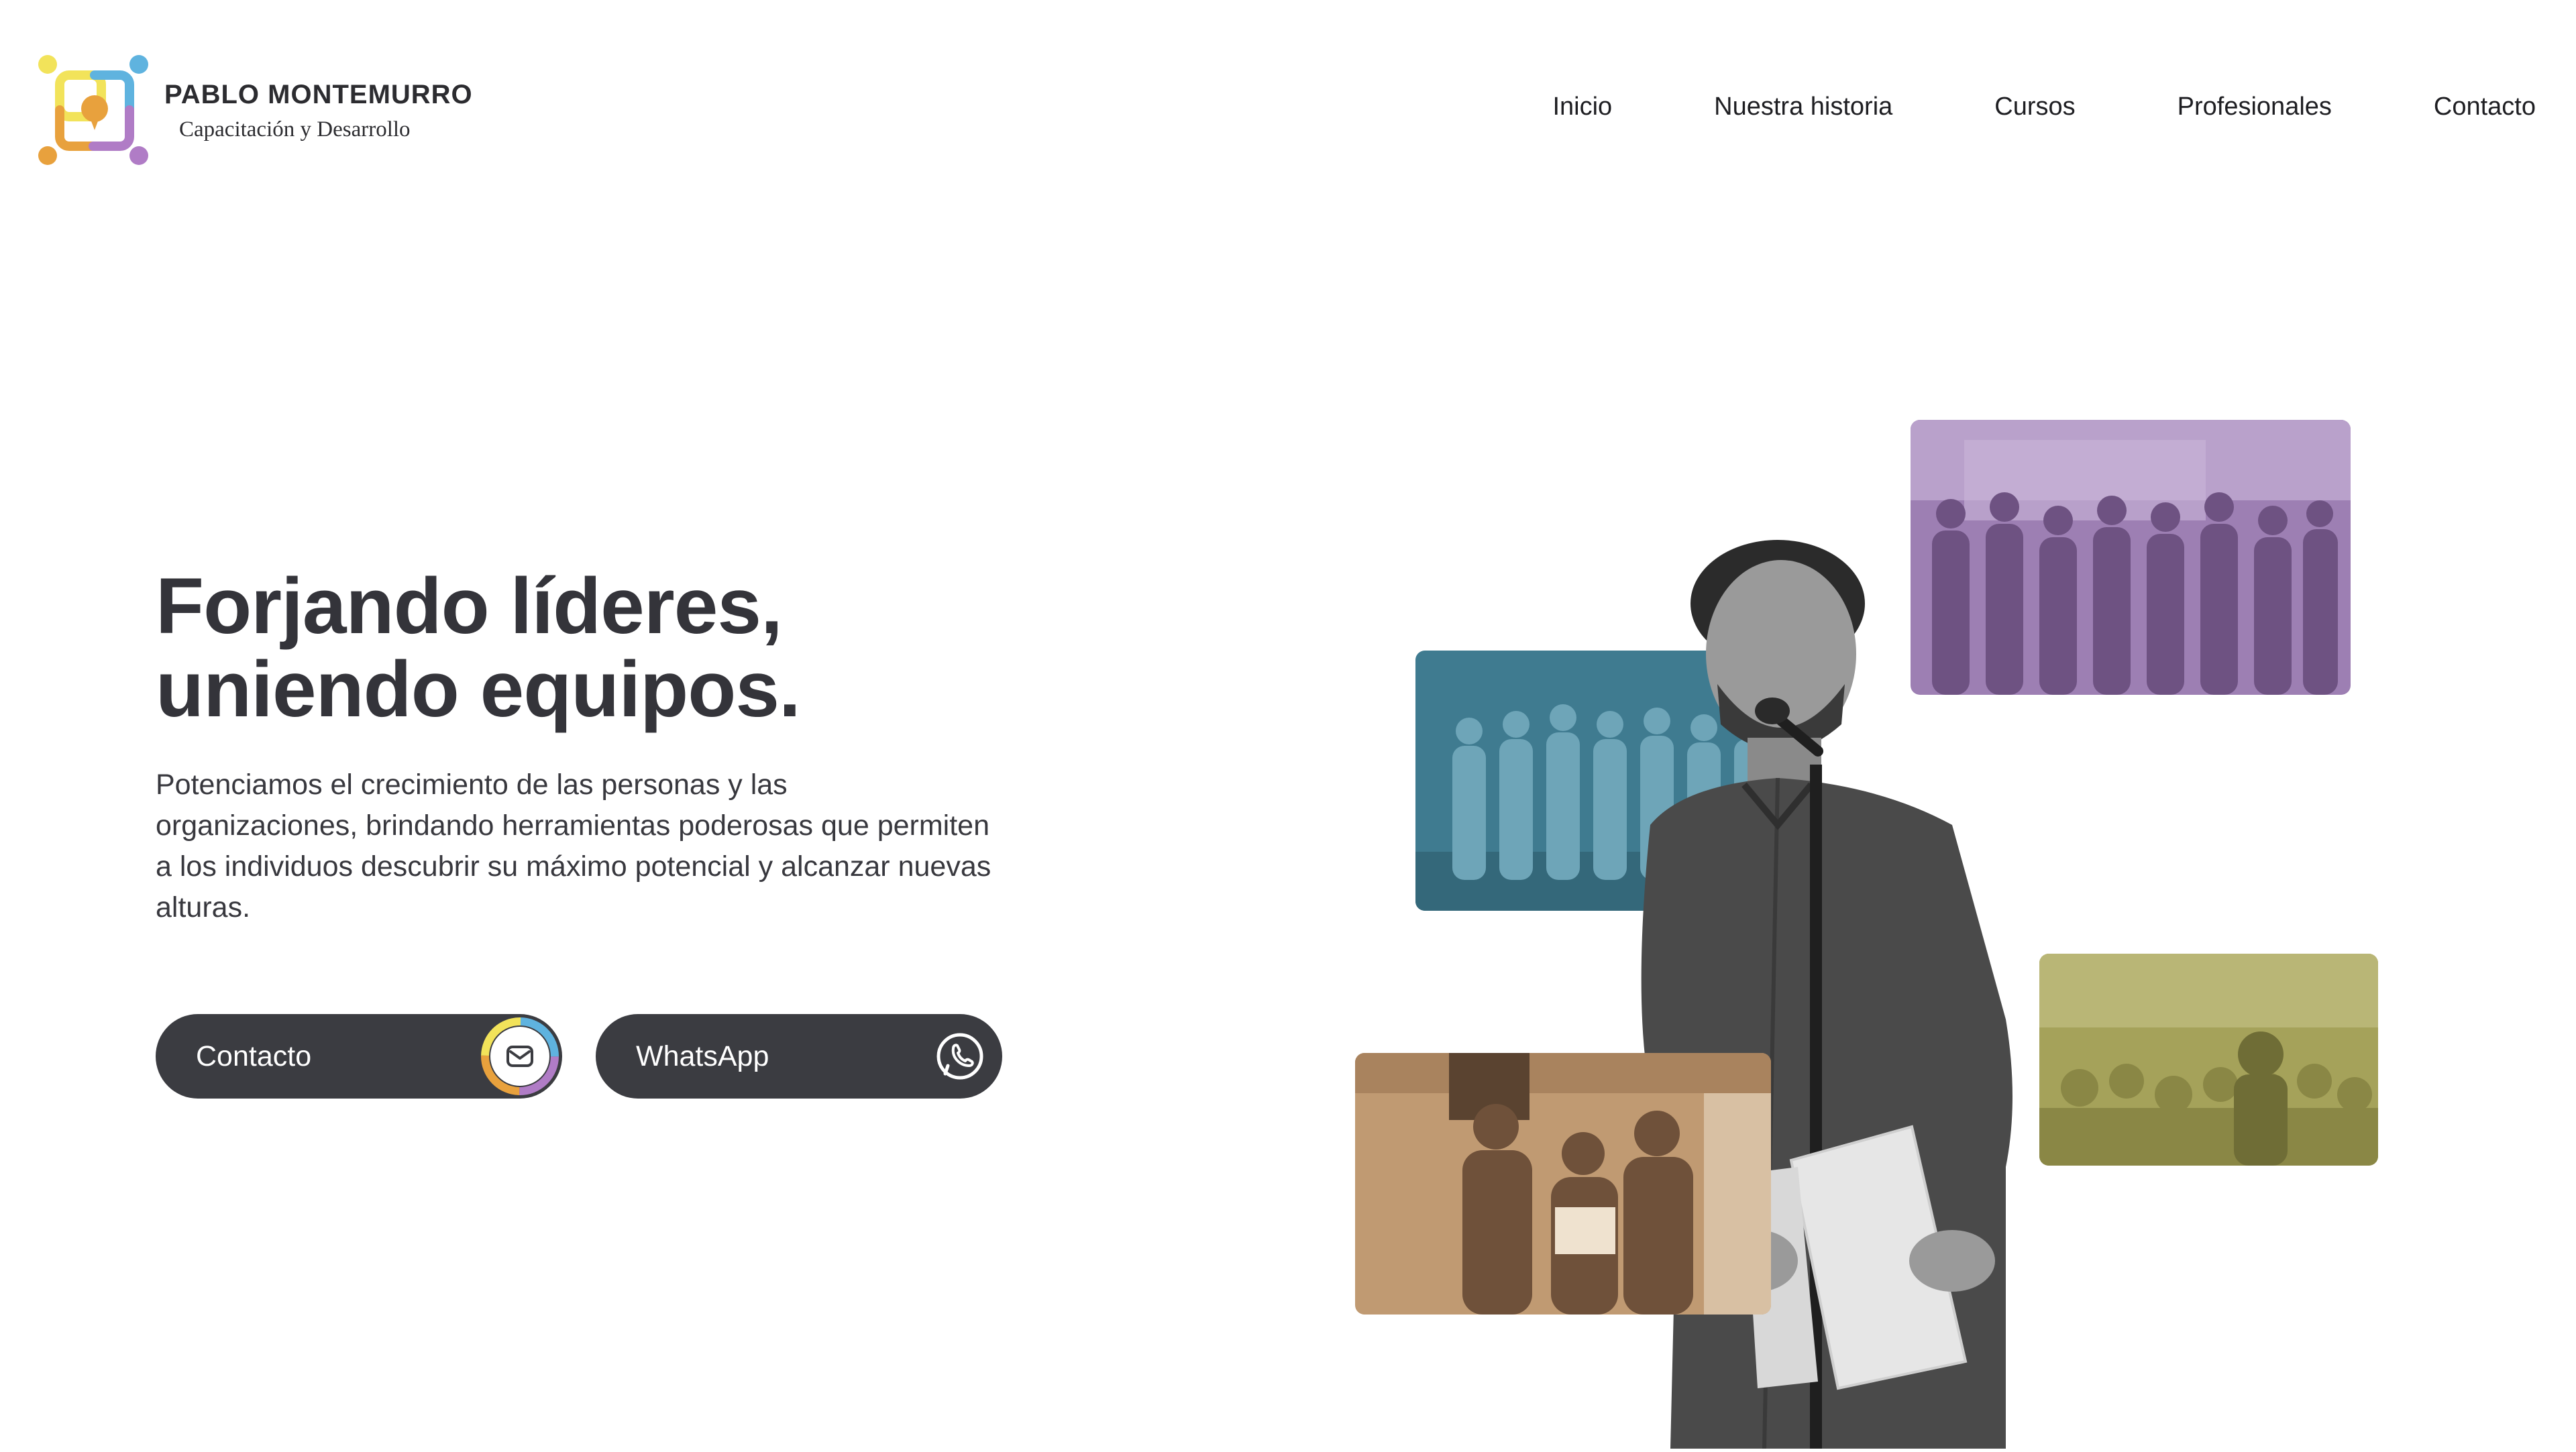  I want to click on whatsapp-button: WhatsApp, so click(799, 1056).